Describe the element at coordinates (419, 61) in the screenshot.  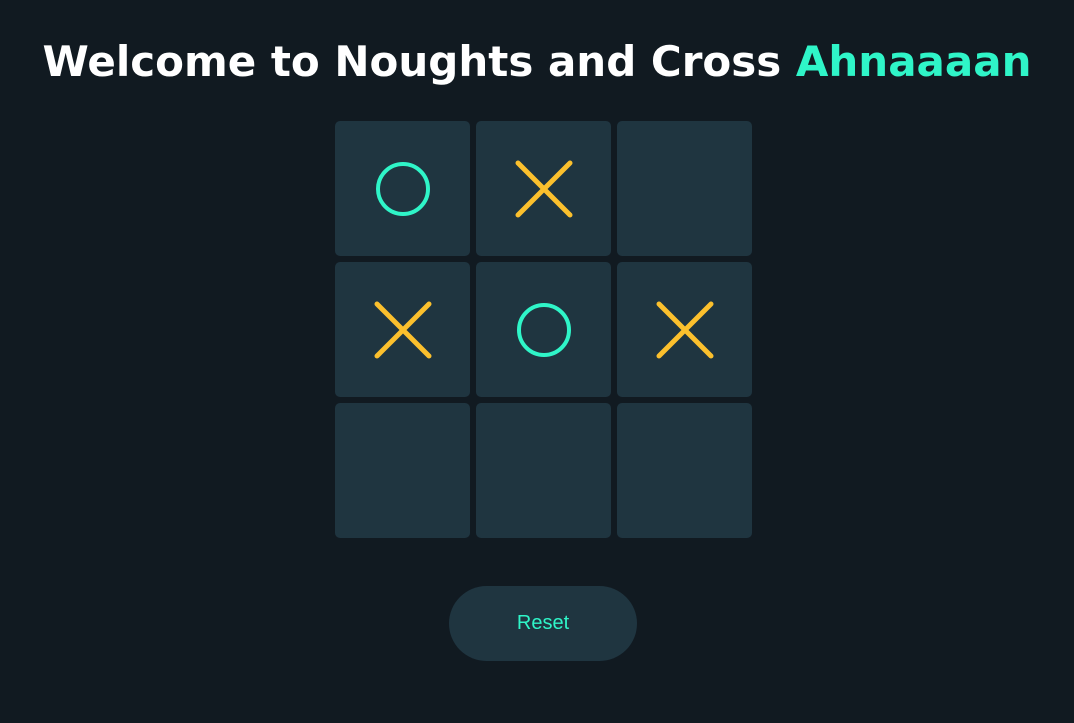
I see `title-text: Welcome to Noughts and Cross` at that location.